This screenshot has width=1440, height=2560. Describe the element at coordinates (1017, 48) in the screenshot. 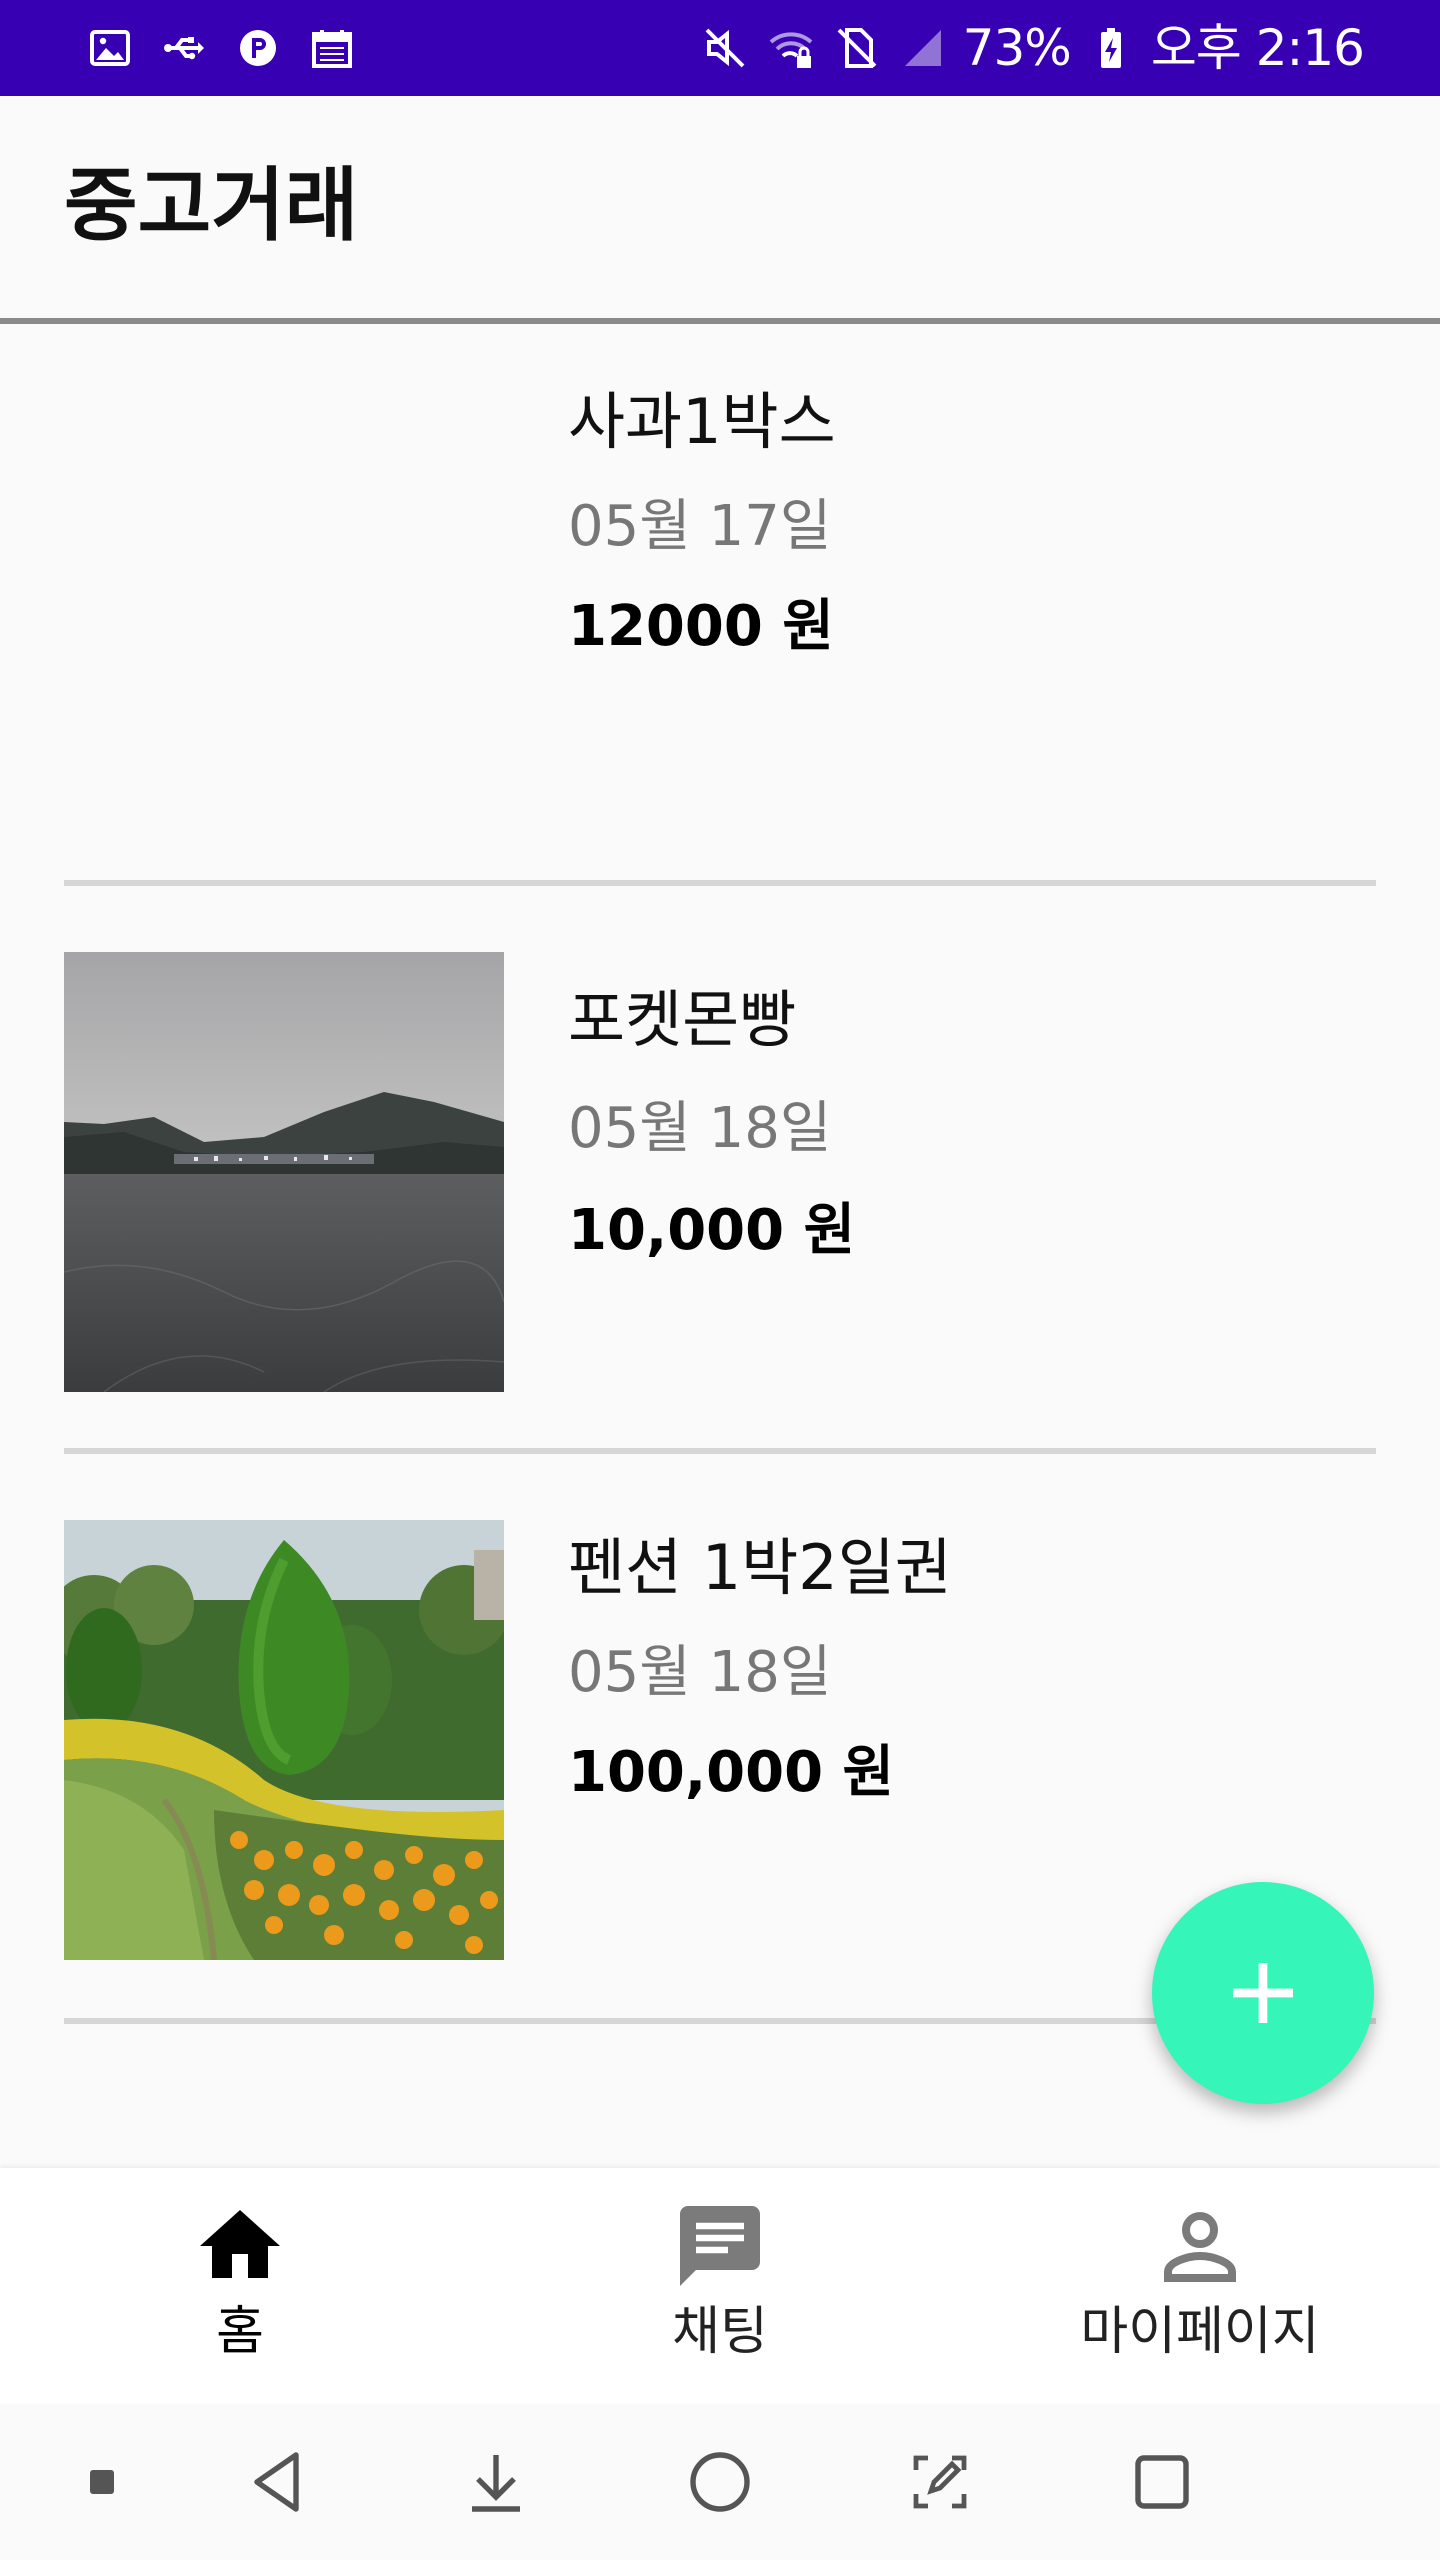

I see `battery-percent: 73%` at that location.